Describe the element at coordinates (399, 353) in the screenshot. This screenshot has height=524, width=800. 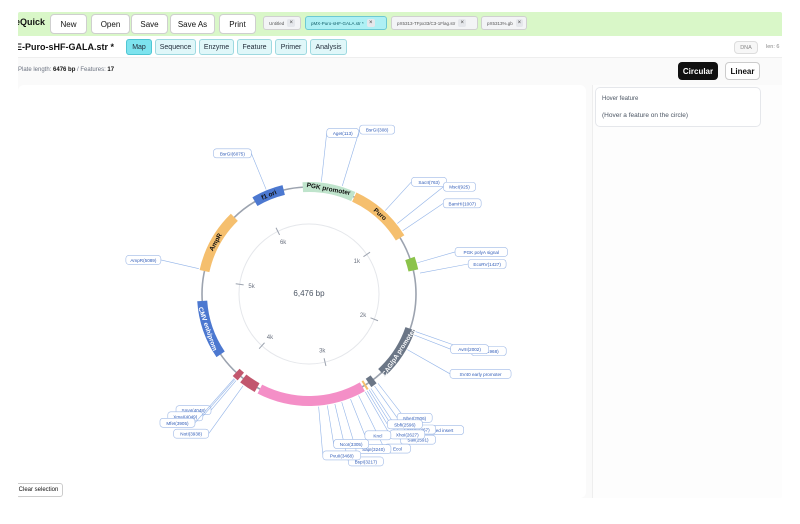
I see `feature-label: CAG/pA promoter` at that location.